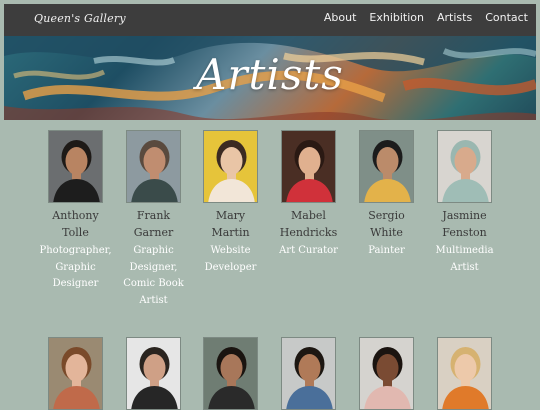 The width and height of the screenshot is (540, 410). What do you see at coordinates (75, 283) in the screenshot?
I see `artist-role-line: Designer` at bounding box center [75, 283].